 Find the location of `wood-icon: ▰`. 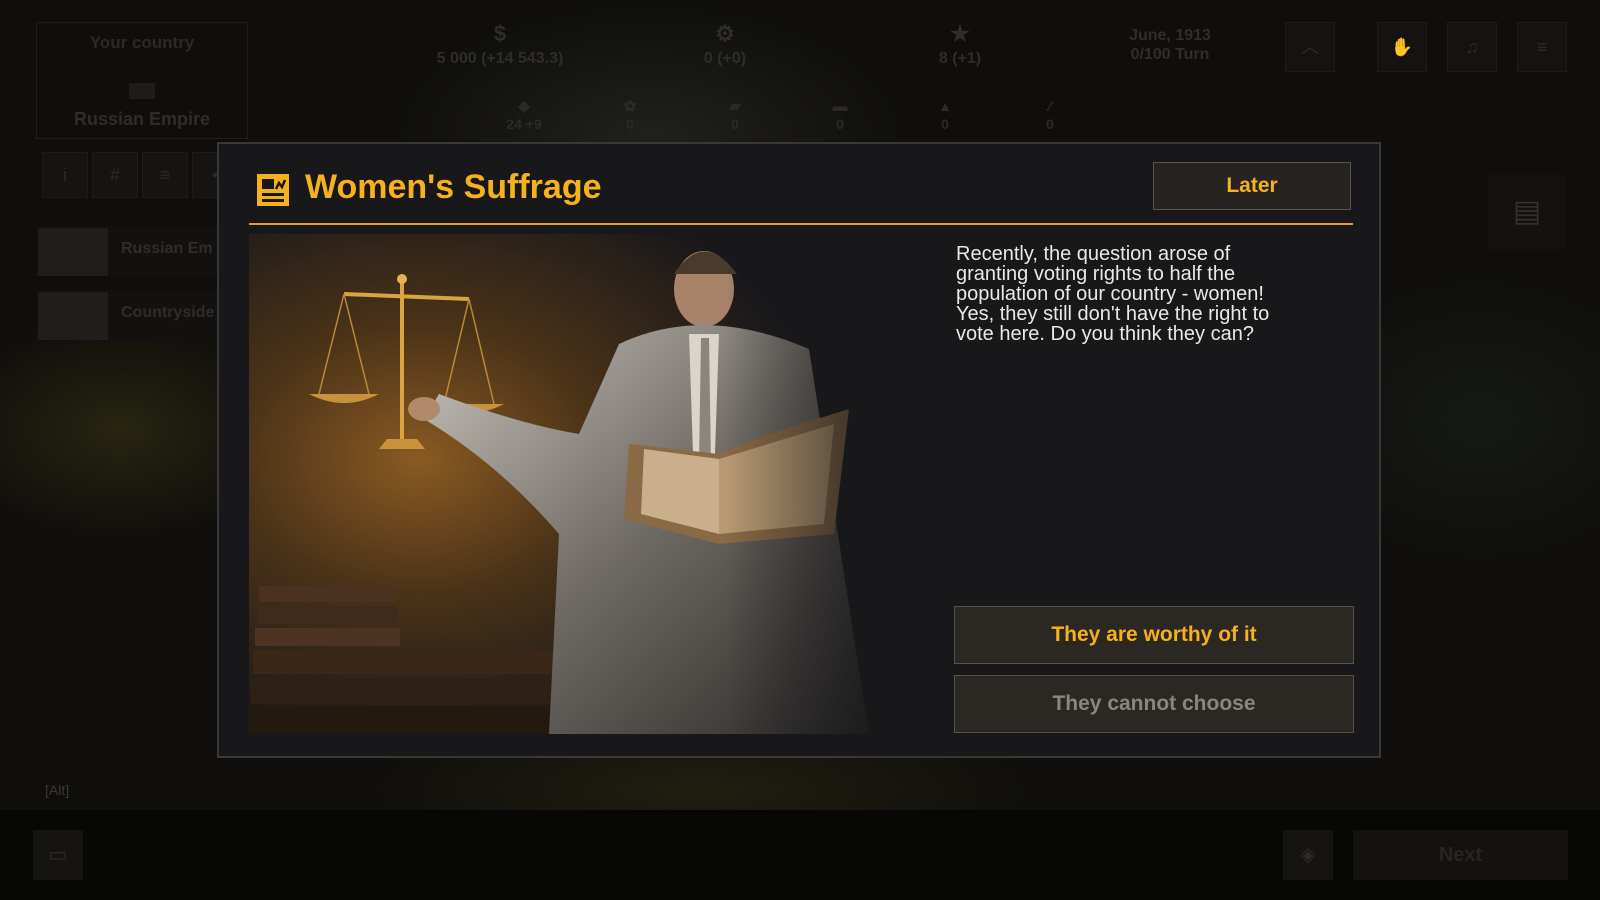

wood-icon: ▰ is located at coordinates (735, 106).